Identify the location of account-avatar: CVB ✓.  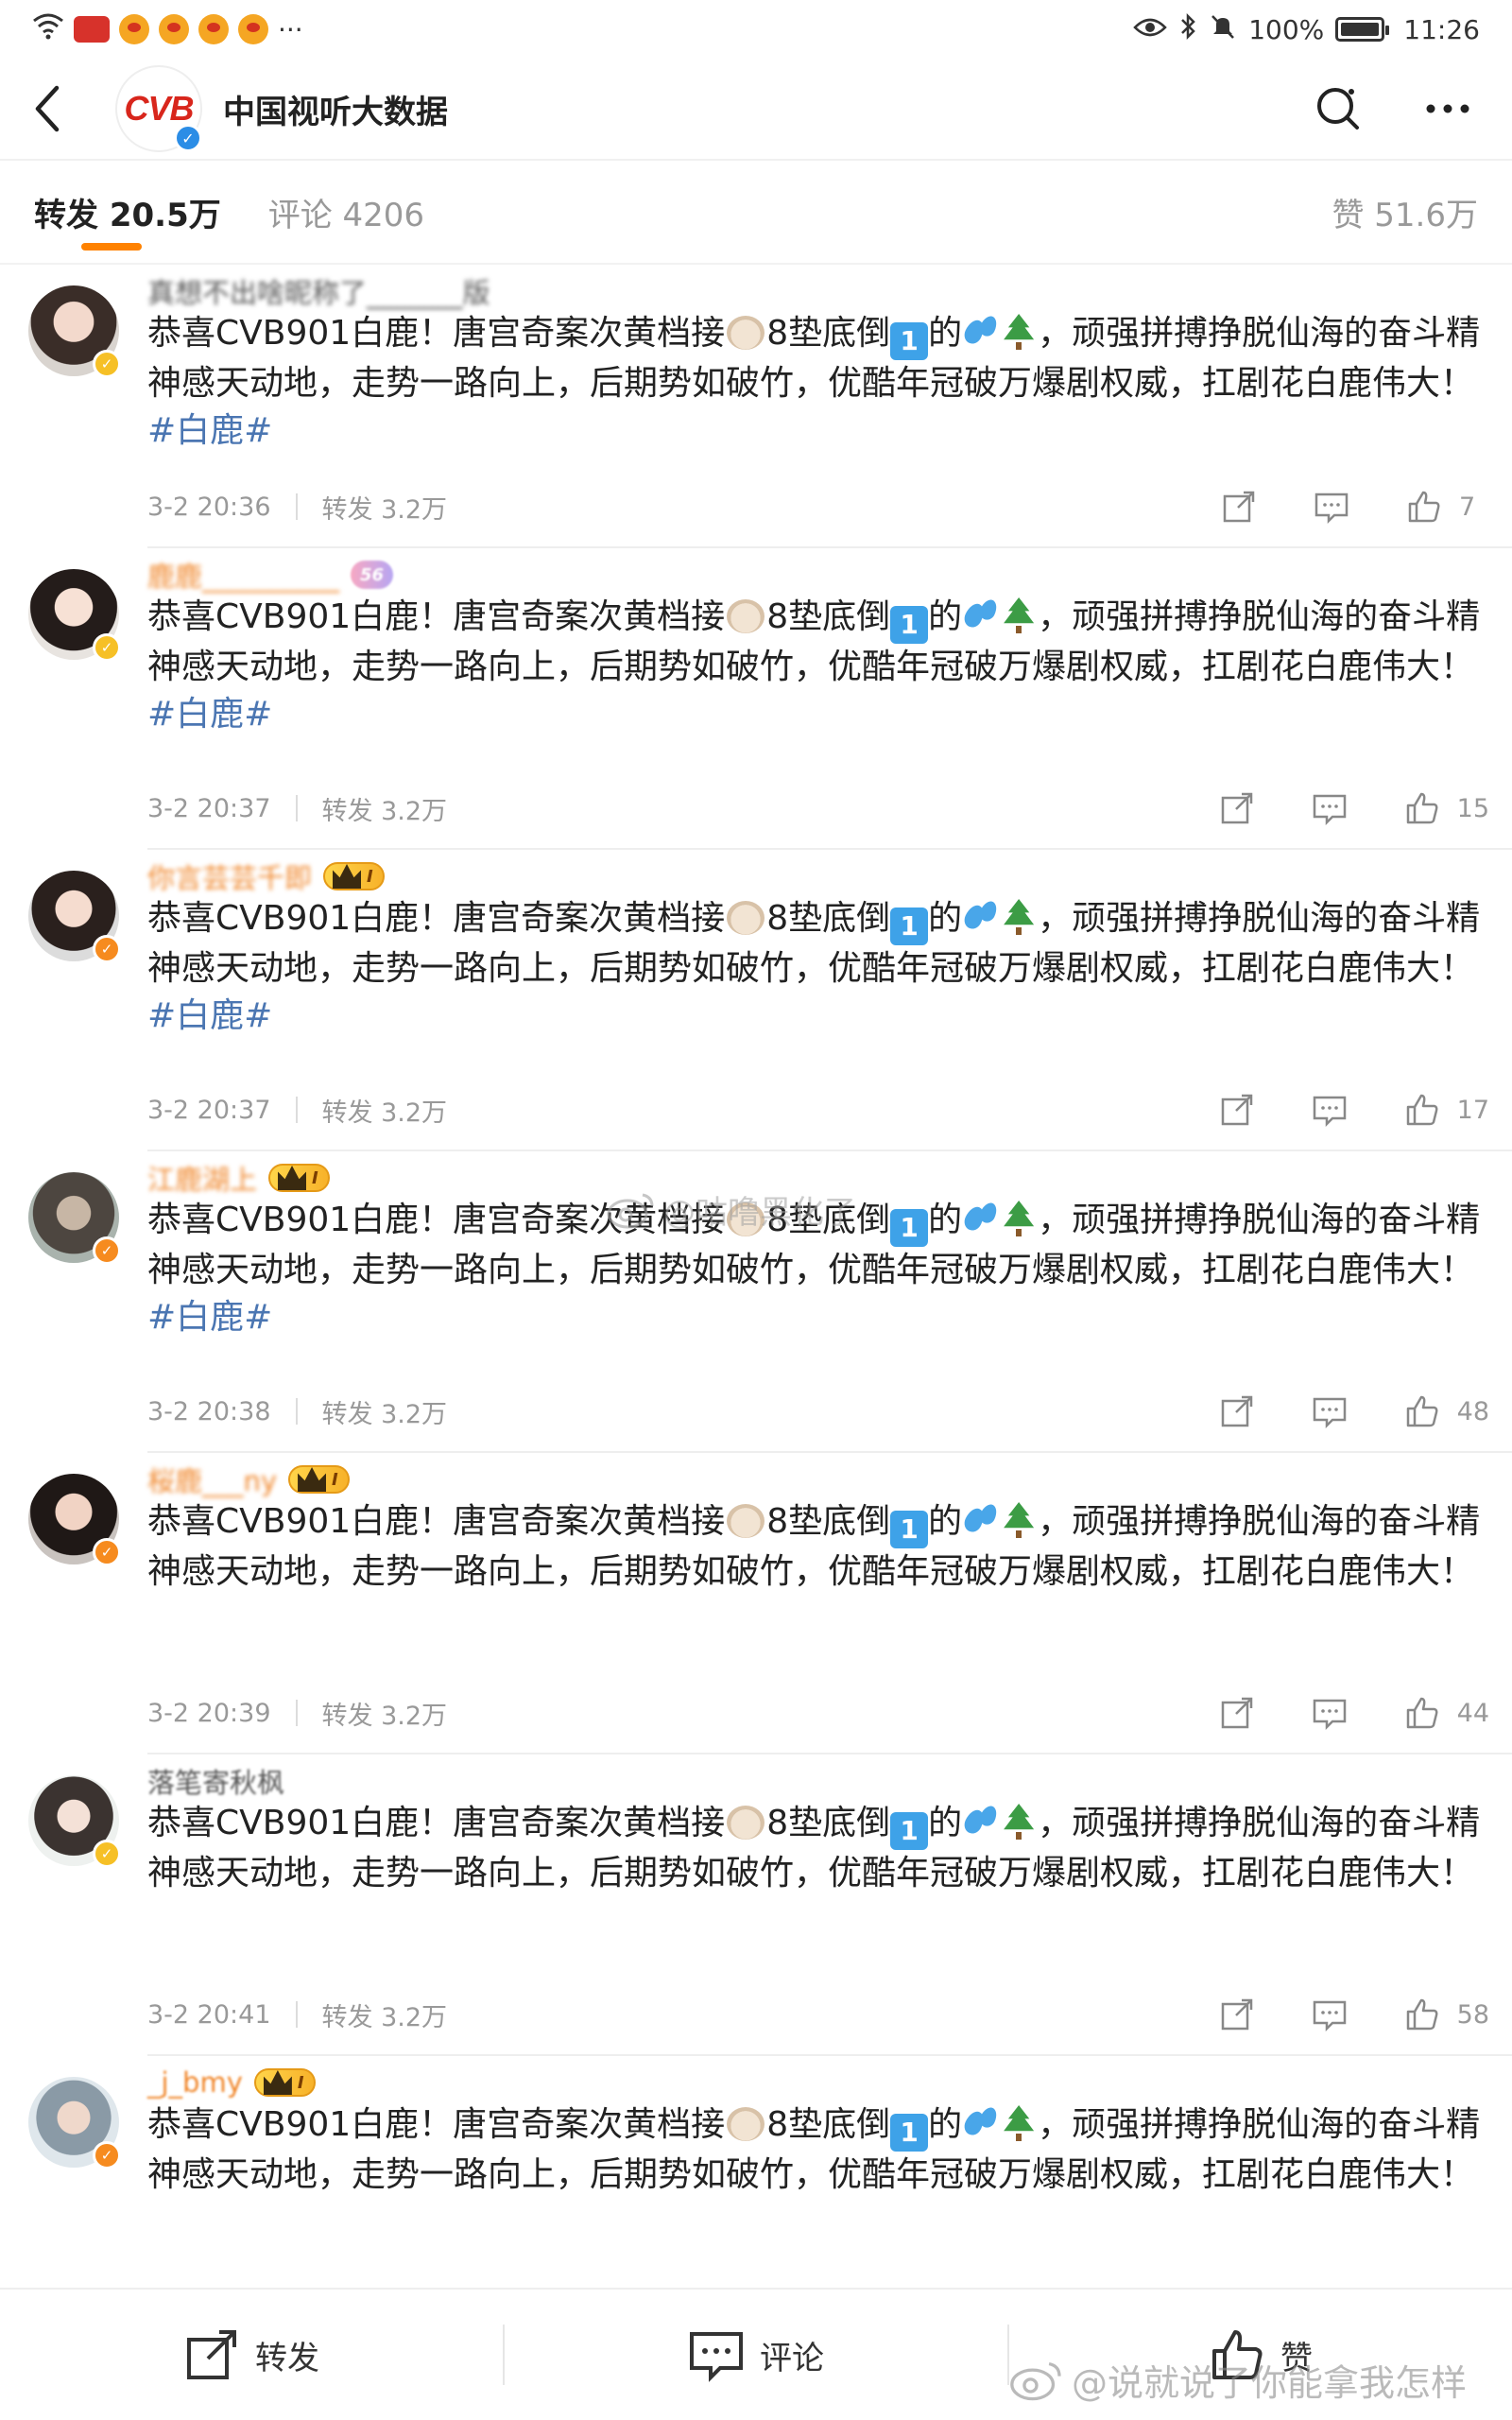
(158, 108).